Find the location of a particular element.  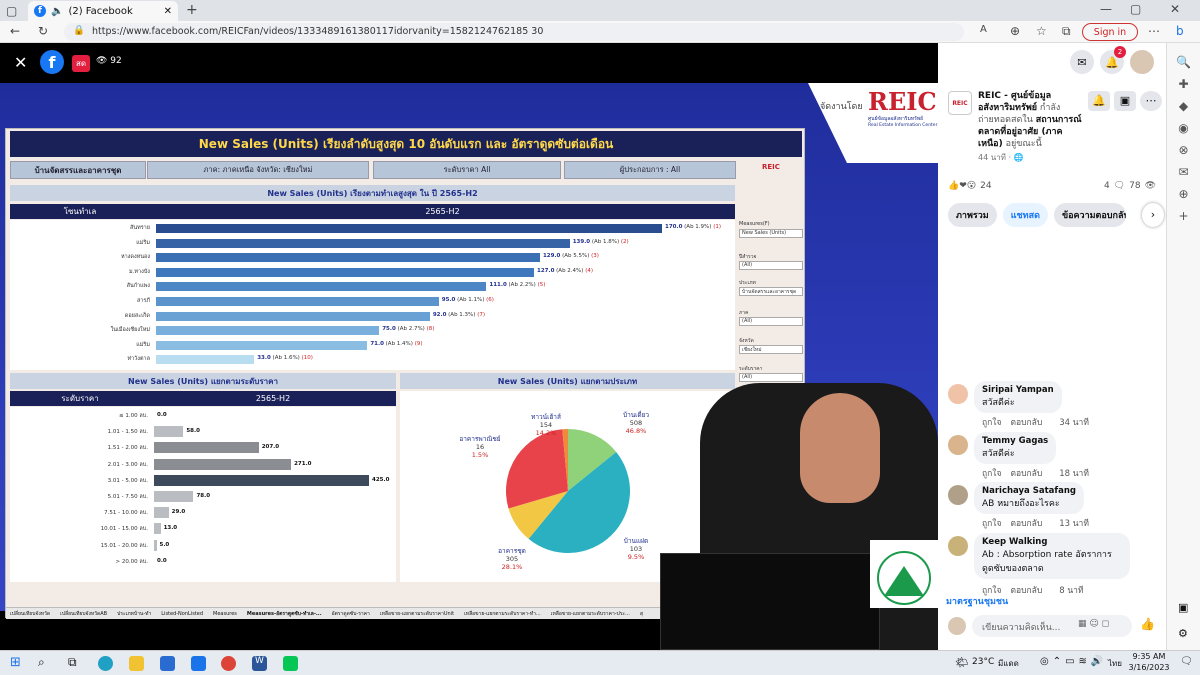

line-app-icon is located at coordinates (290, 663).